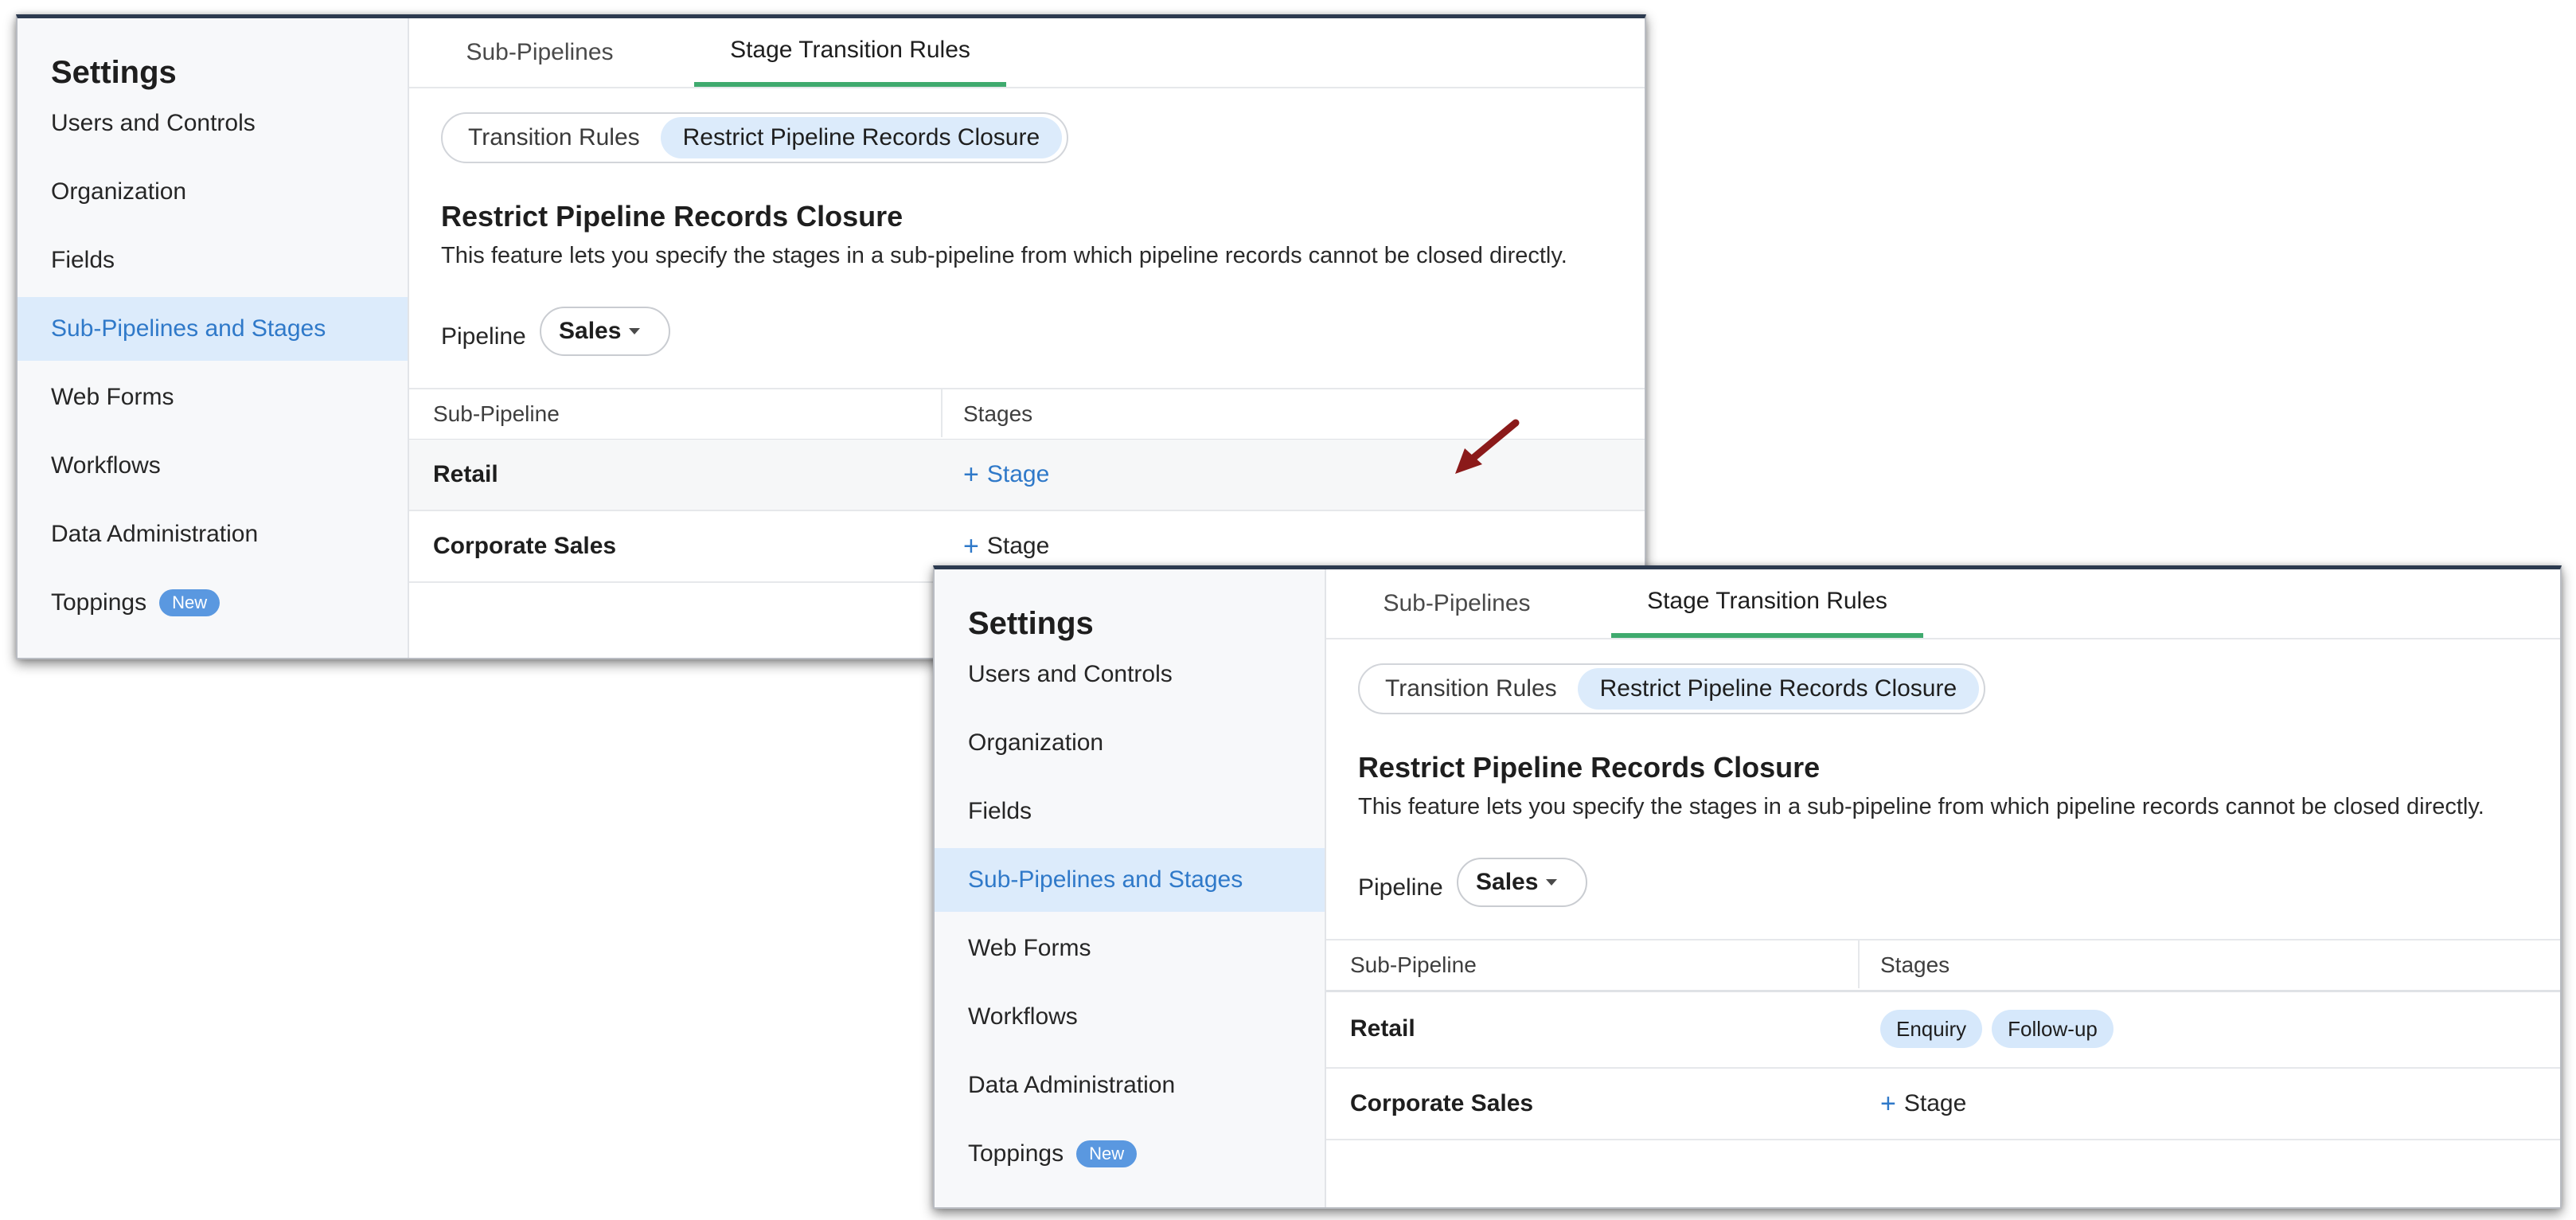 The image size is (2576, 1220). What do you see at coordinates (1487, 446) in the screenshot?
I see `arrow-annotation-icon` at bounding box center [1487, 446].